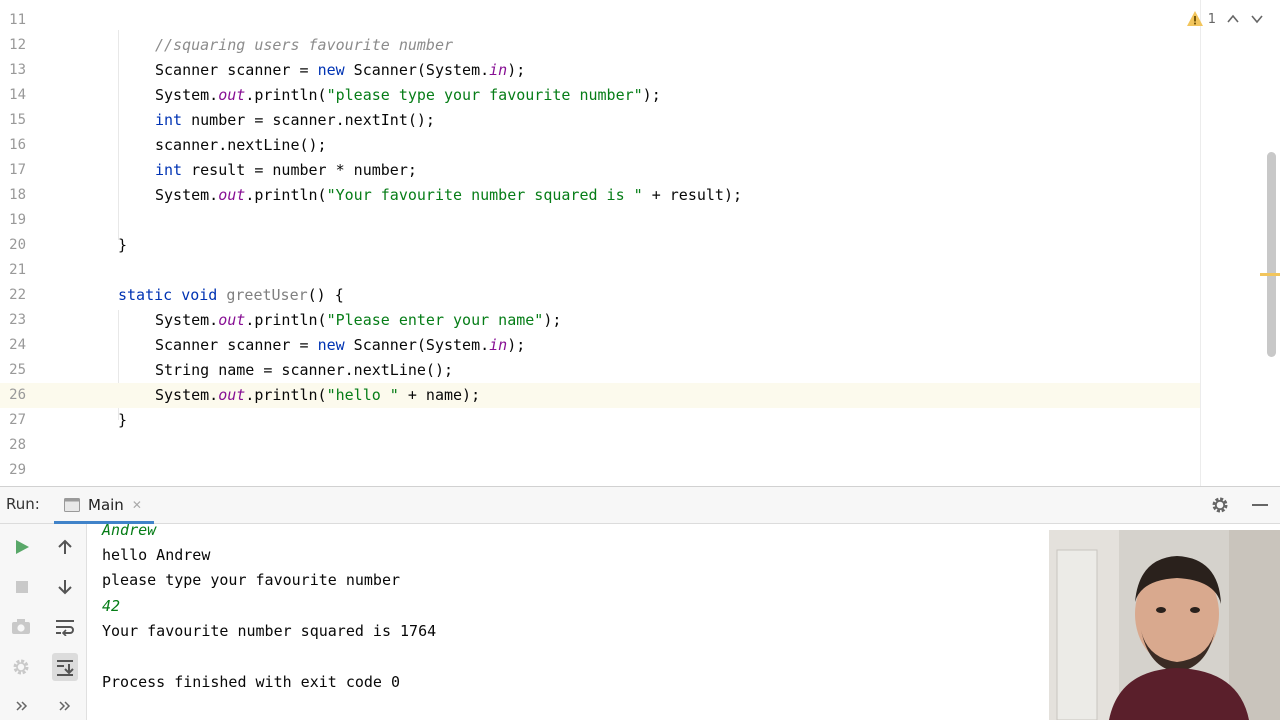 Image resolution: width=1280 pixels, height=720 pixels. What do you see at coordinates (17, 70) in the screenshot?
I see `line-number: 13` at bounding box center [17, 70].